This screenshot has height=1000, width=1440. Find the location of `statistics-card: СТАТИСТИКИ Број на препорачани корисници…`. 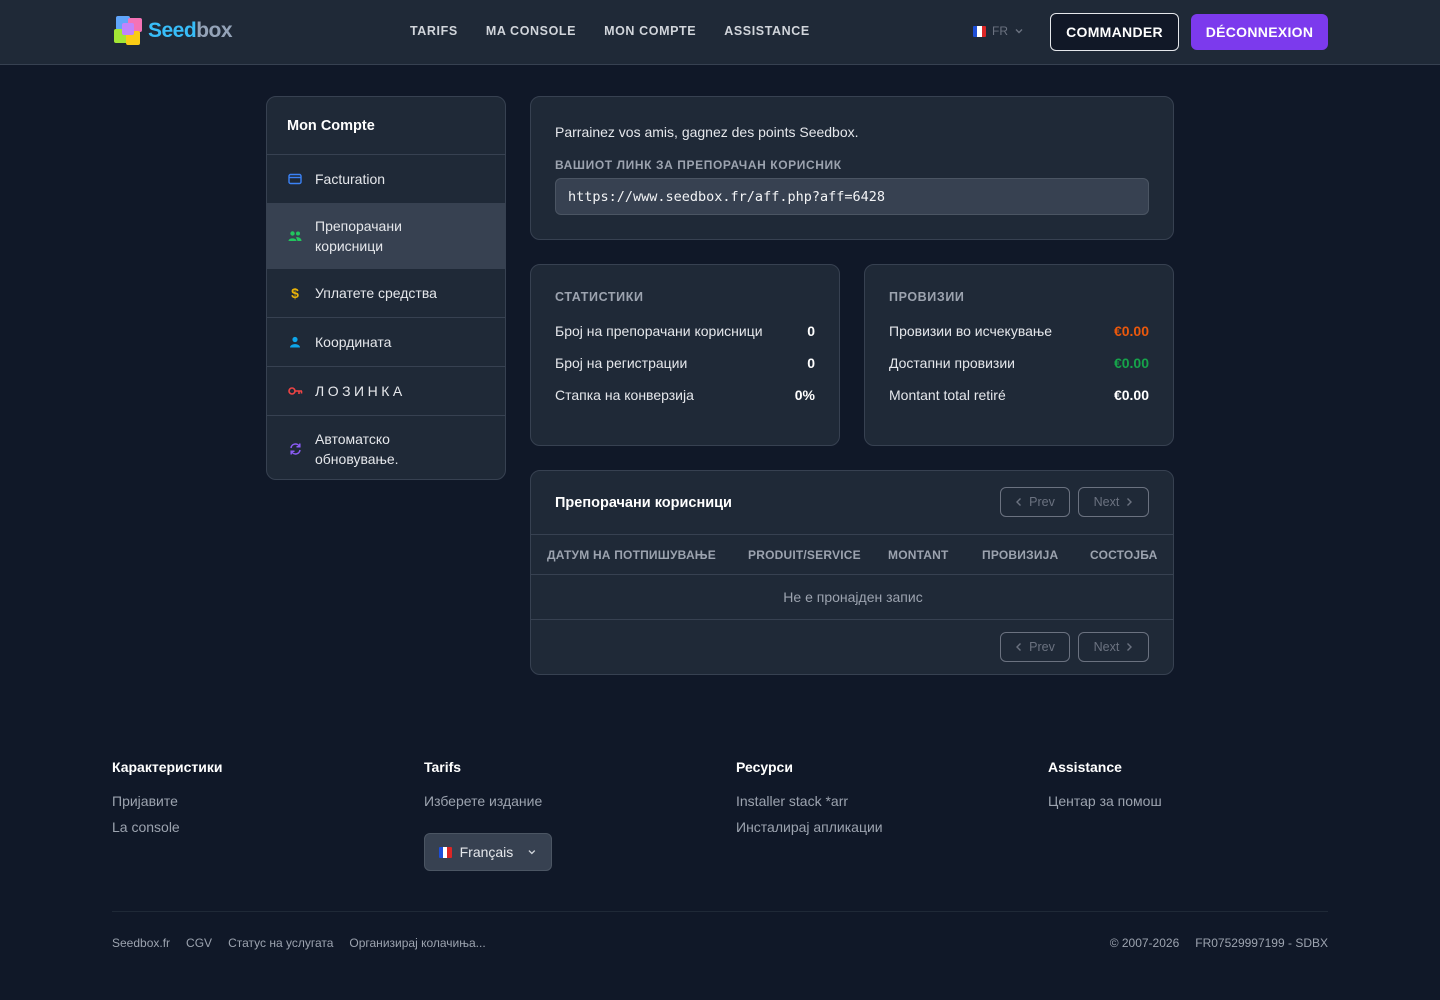

statistics-card: СТАТИСТИКИ Број на препорачани корисници… is located at coordinates (685, 355).